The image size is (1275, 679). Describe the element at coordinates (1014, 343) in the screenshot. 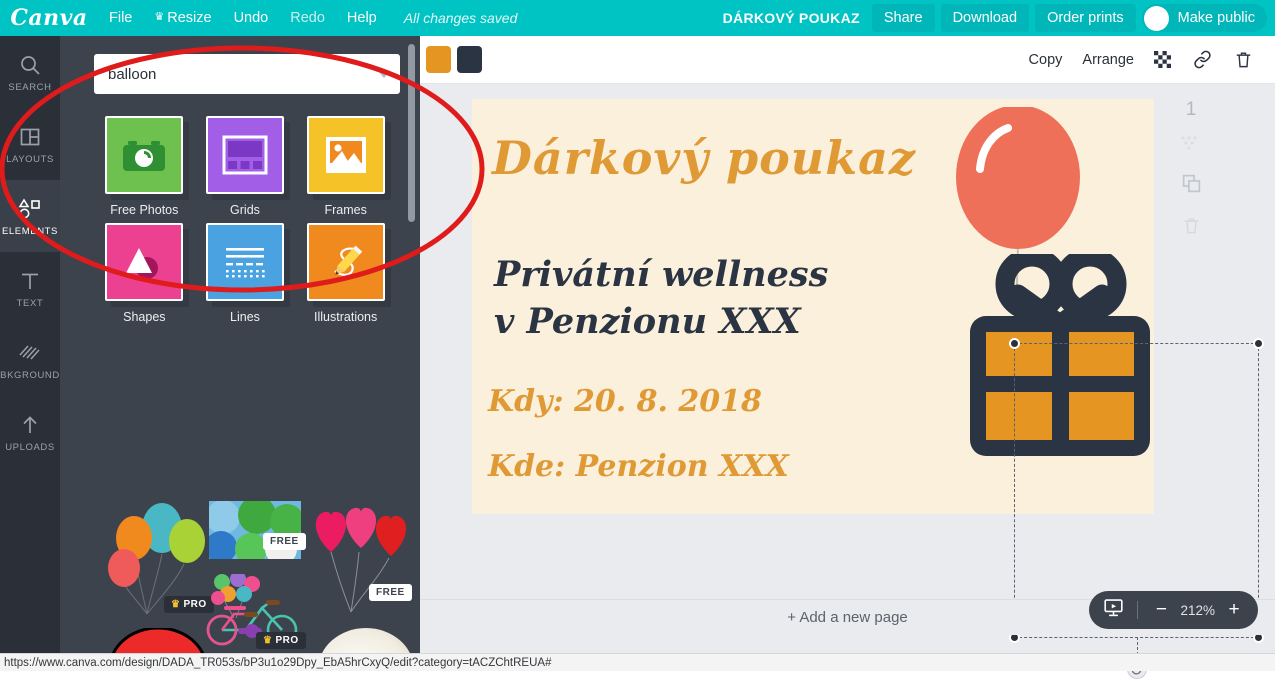

I see `resize-handle-top-left` at that location.